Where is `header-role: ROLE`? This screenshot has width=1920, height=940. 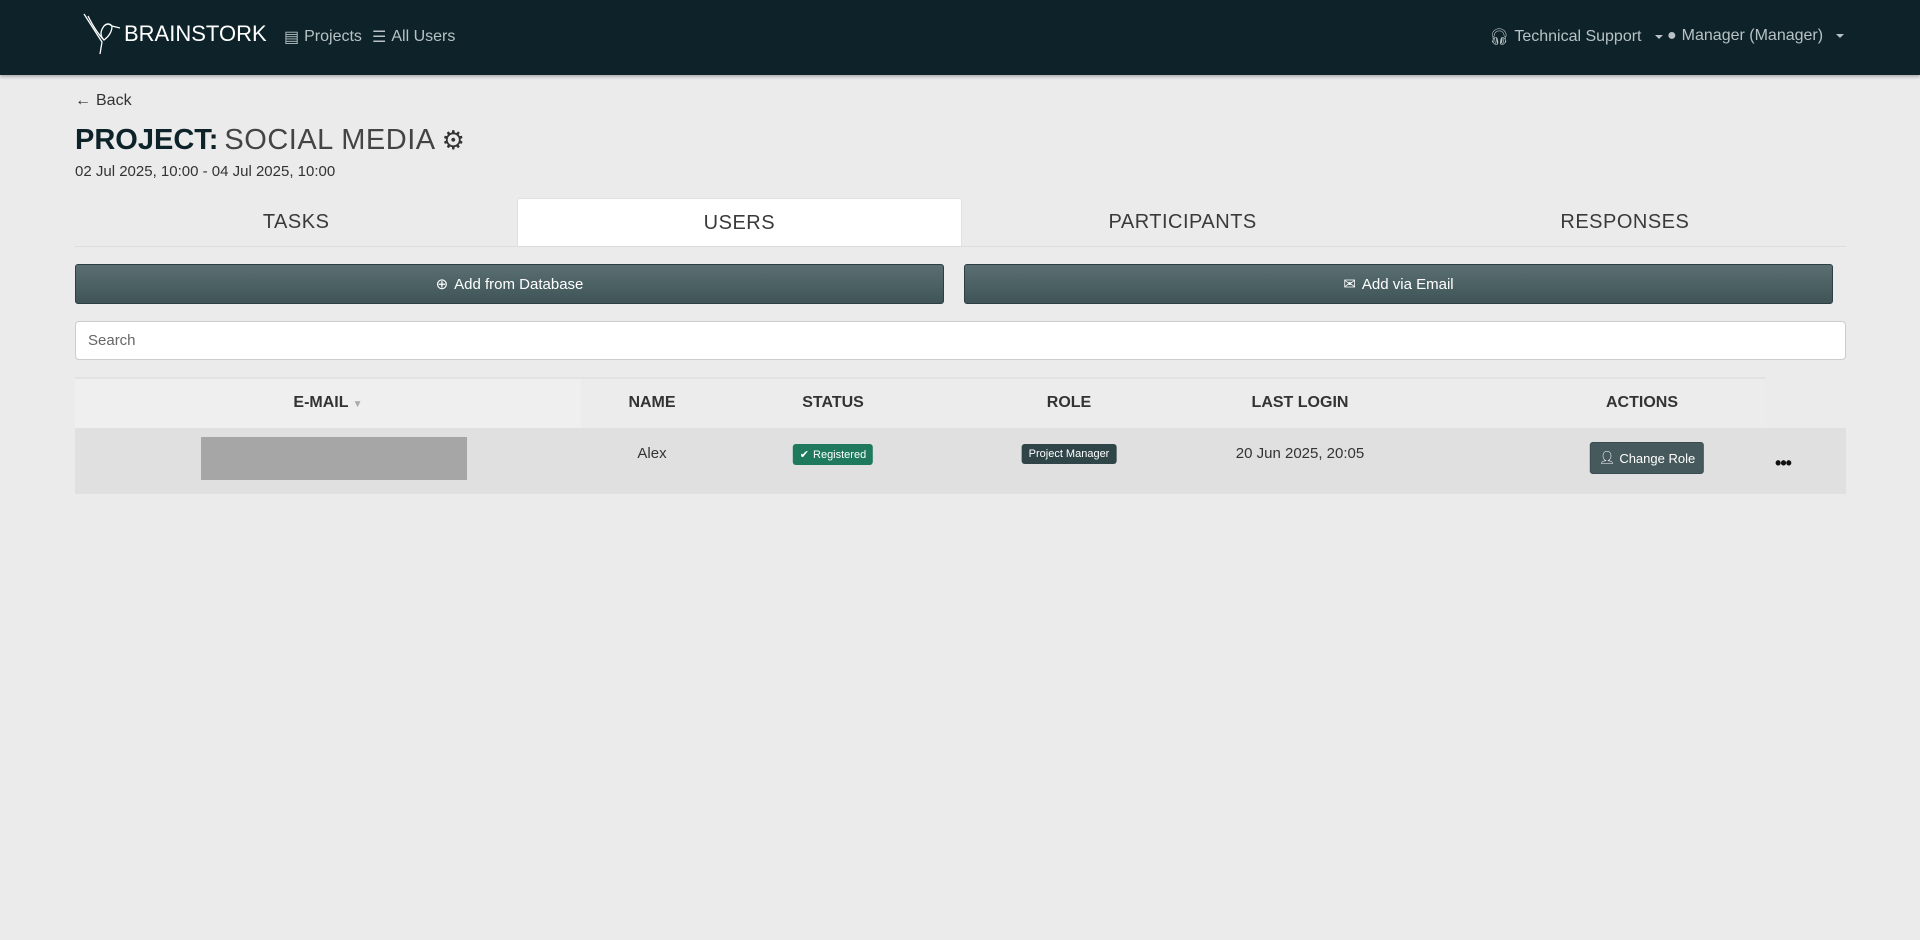 header-role: ROLE is located at coordinates (1069, 402).